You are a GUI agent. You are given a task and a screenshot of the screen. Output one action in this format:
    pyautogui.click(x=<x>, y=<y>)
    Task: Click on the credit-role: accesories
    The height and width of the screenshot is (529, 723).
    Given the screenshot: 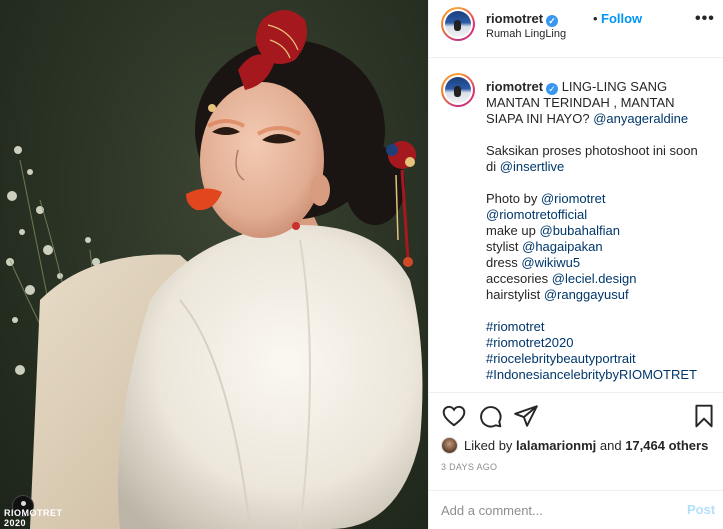 What is the action you would take?
    pyautogui.click(x=517, y=278)
    